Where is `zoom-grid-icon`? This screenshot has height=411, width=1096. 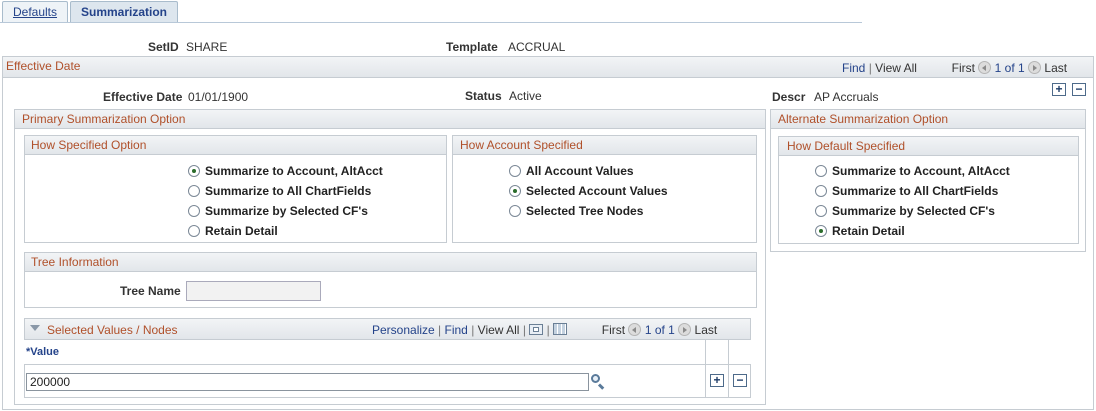 zoom-grid-icon is located at coordinates (536, 329).